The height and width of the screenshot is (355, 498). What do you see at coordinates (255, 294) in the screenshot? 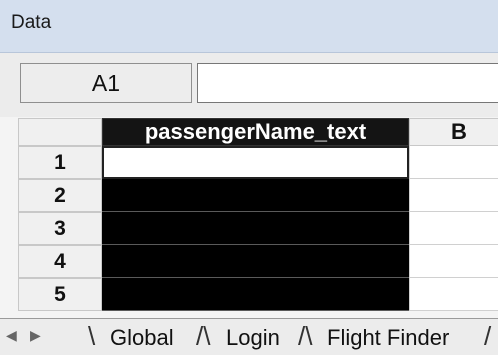
I see `cell-a5` at bounding box center [255, 294].